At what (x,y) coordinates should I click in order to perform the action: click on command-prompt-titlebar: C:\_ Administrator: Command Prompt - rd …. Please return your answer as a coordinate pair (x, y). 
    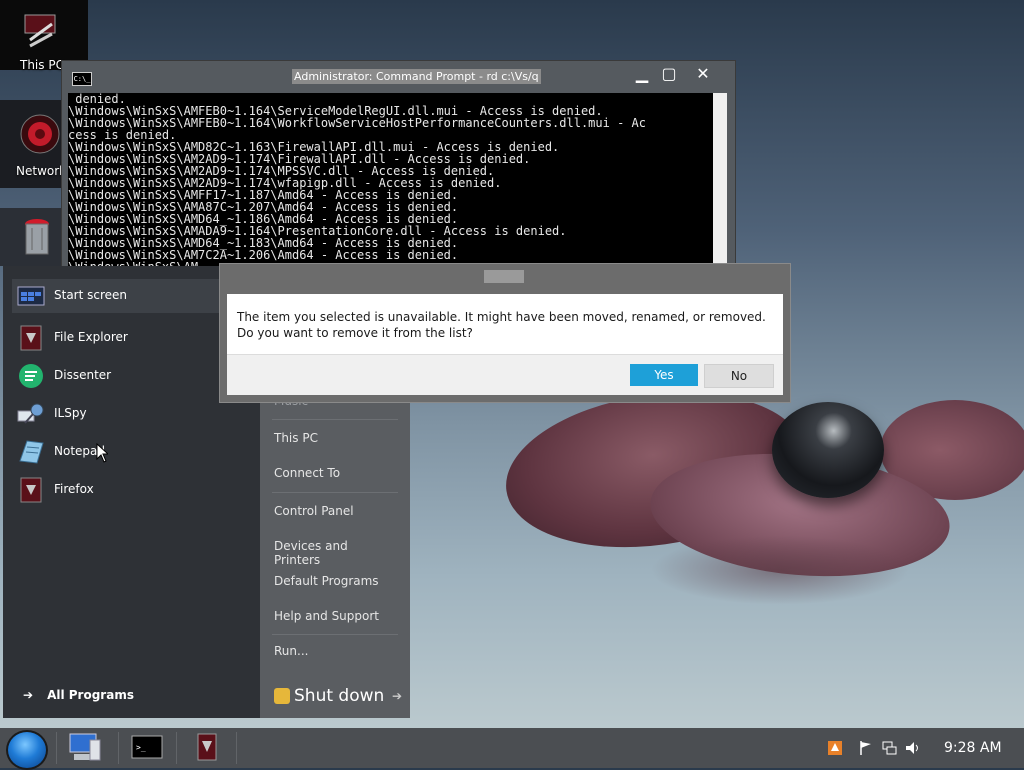
    Looking at the image, I should click on (398, 76).